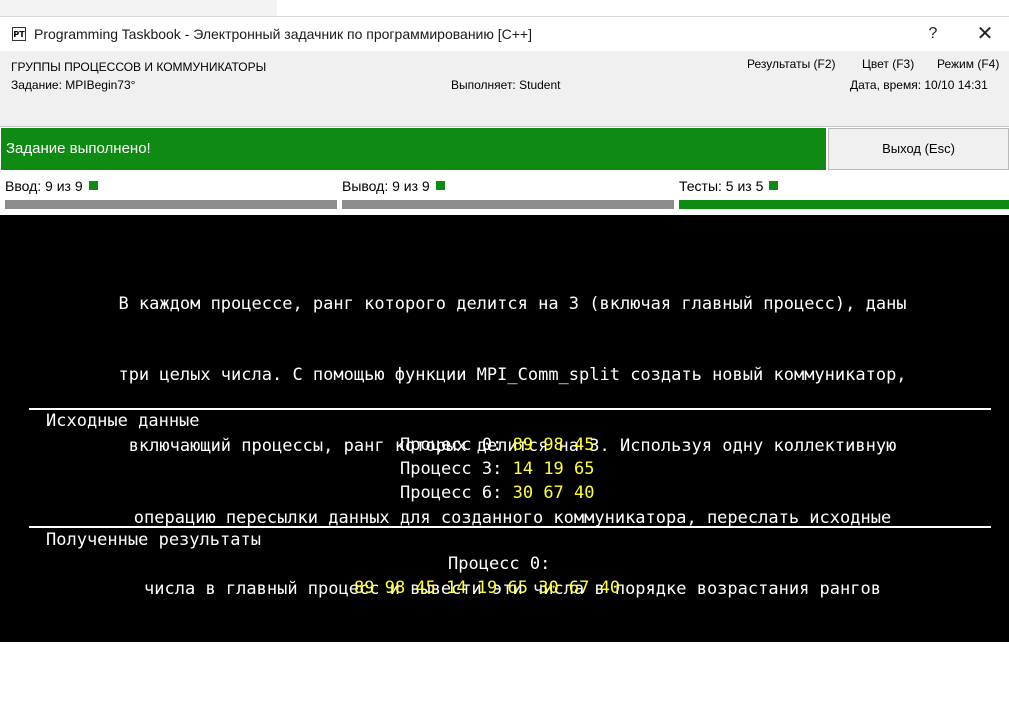 The image size is (1009, 721). What do you see at coordinates (93, 185) in the screenshot?
I see `input-status-indicator` at bounding box center [93, 185].